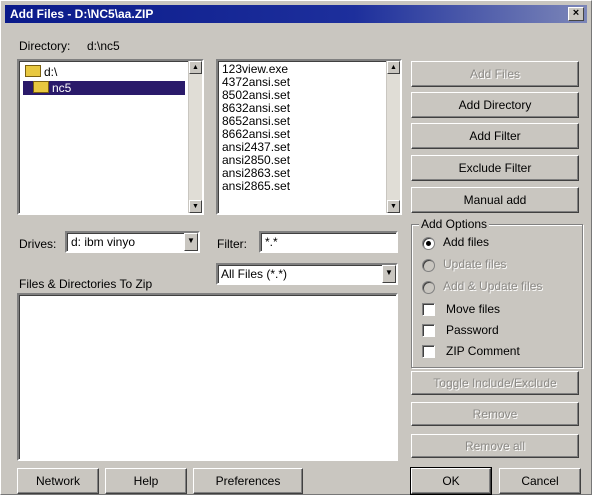 Image resolution: width=592 pixels, height=495 pixels. I want to click on filter-input: *.*, so click(328, 242).